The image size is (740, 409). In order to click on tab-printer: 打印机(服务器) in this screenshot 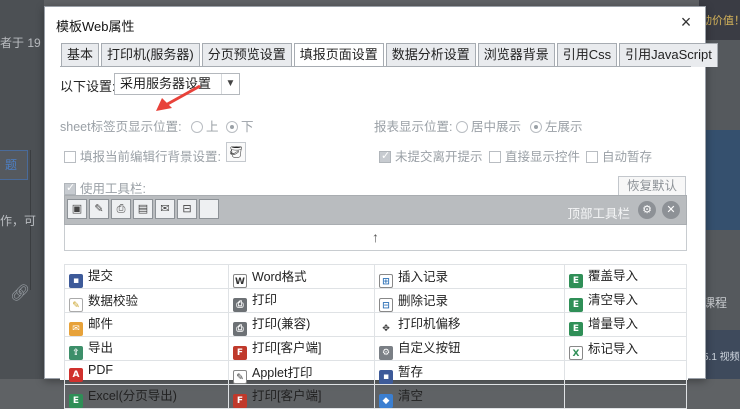, I will do `click(150, 55)`.